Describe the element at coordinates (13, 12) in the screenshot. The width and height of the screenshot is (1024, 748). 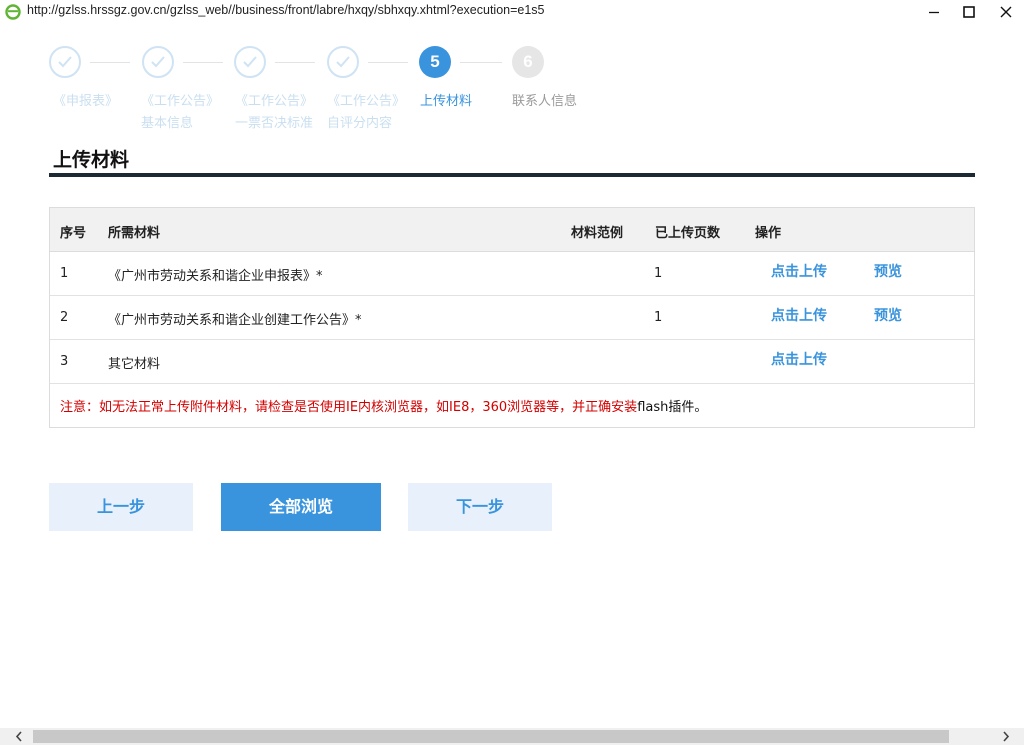
I see `browser-logo-icon` at that location.